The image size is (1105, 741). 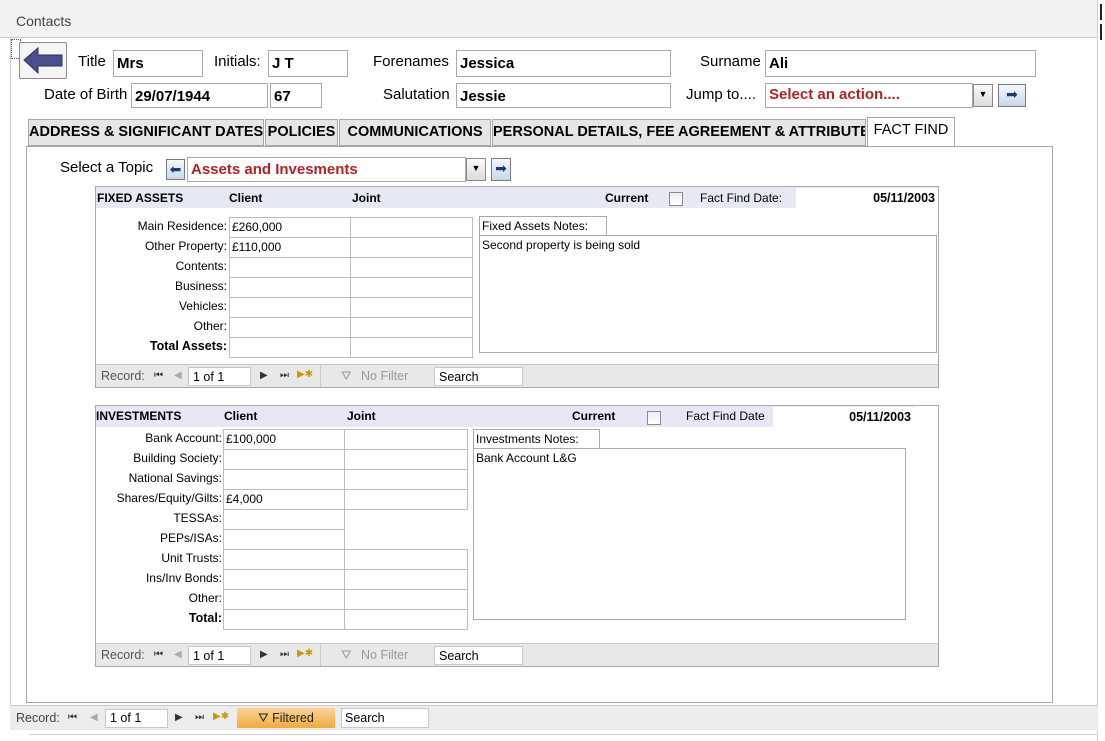 What do you see at coordinates (564, 735) in the screenshot?
I see `horizontal-scrollbar` at bounding box center [564, 735].